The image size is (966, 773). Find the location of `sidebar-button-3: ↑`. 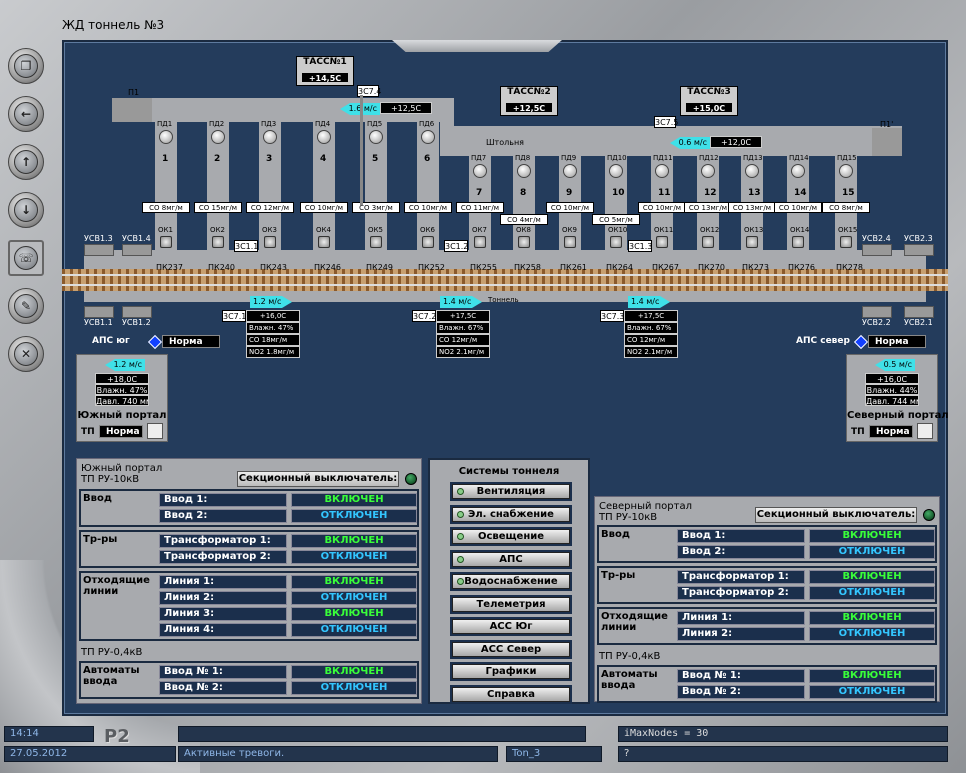

sidebar-button-3: ↑ is located at coordinates (26, 162).